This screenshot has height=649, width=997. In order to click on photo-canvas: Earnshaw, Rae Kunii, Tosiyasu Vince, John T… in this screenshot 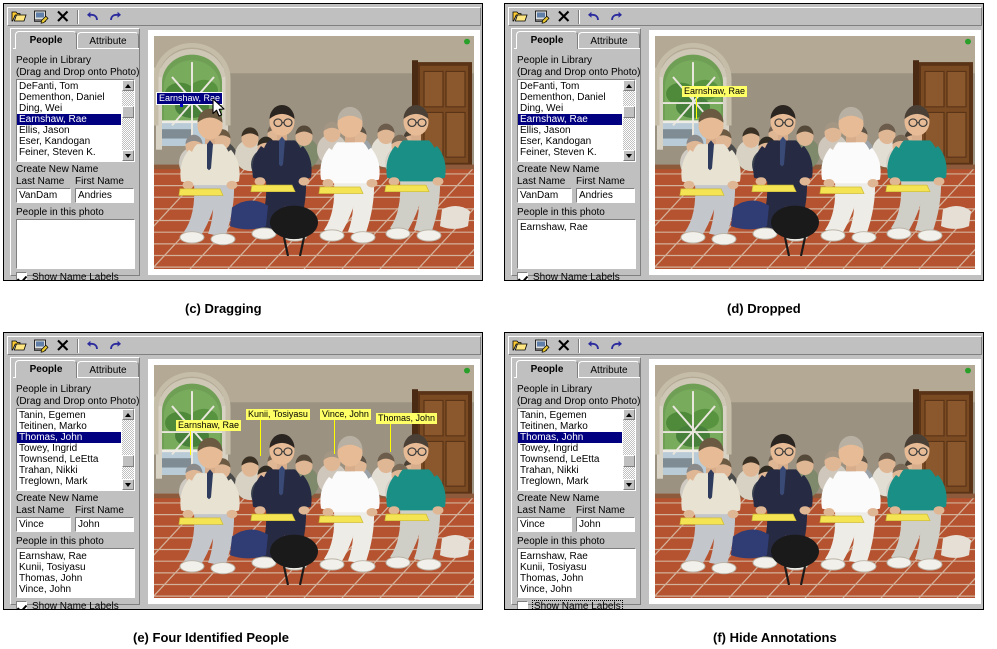, I will do `click(314, 481)`.